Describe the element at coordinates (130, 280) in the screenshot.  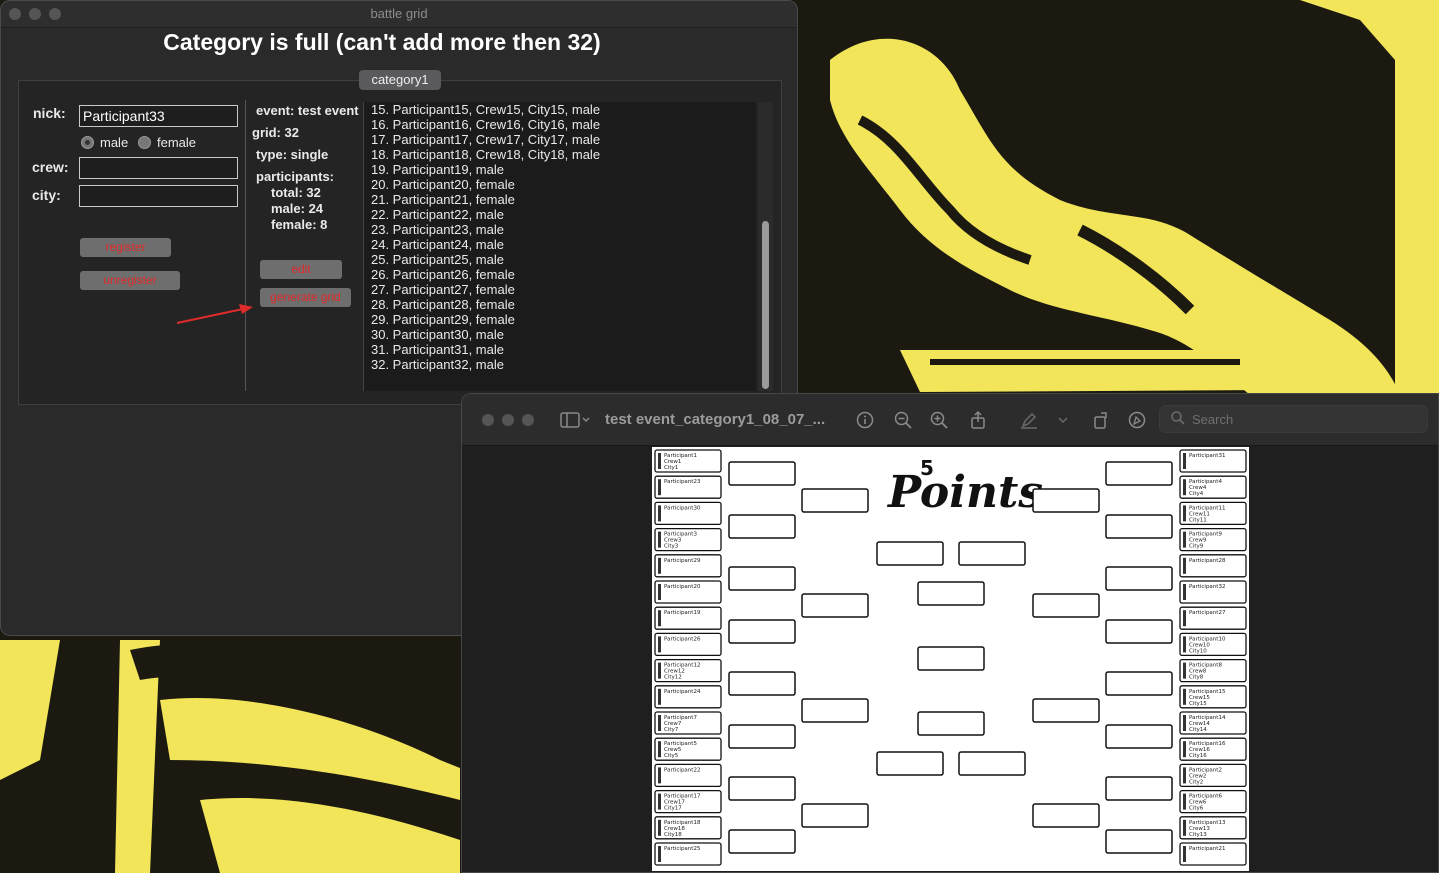
I see `unregister-button: unregister` at that location.